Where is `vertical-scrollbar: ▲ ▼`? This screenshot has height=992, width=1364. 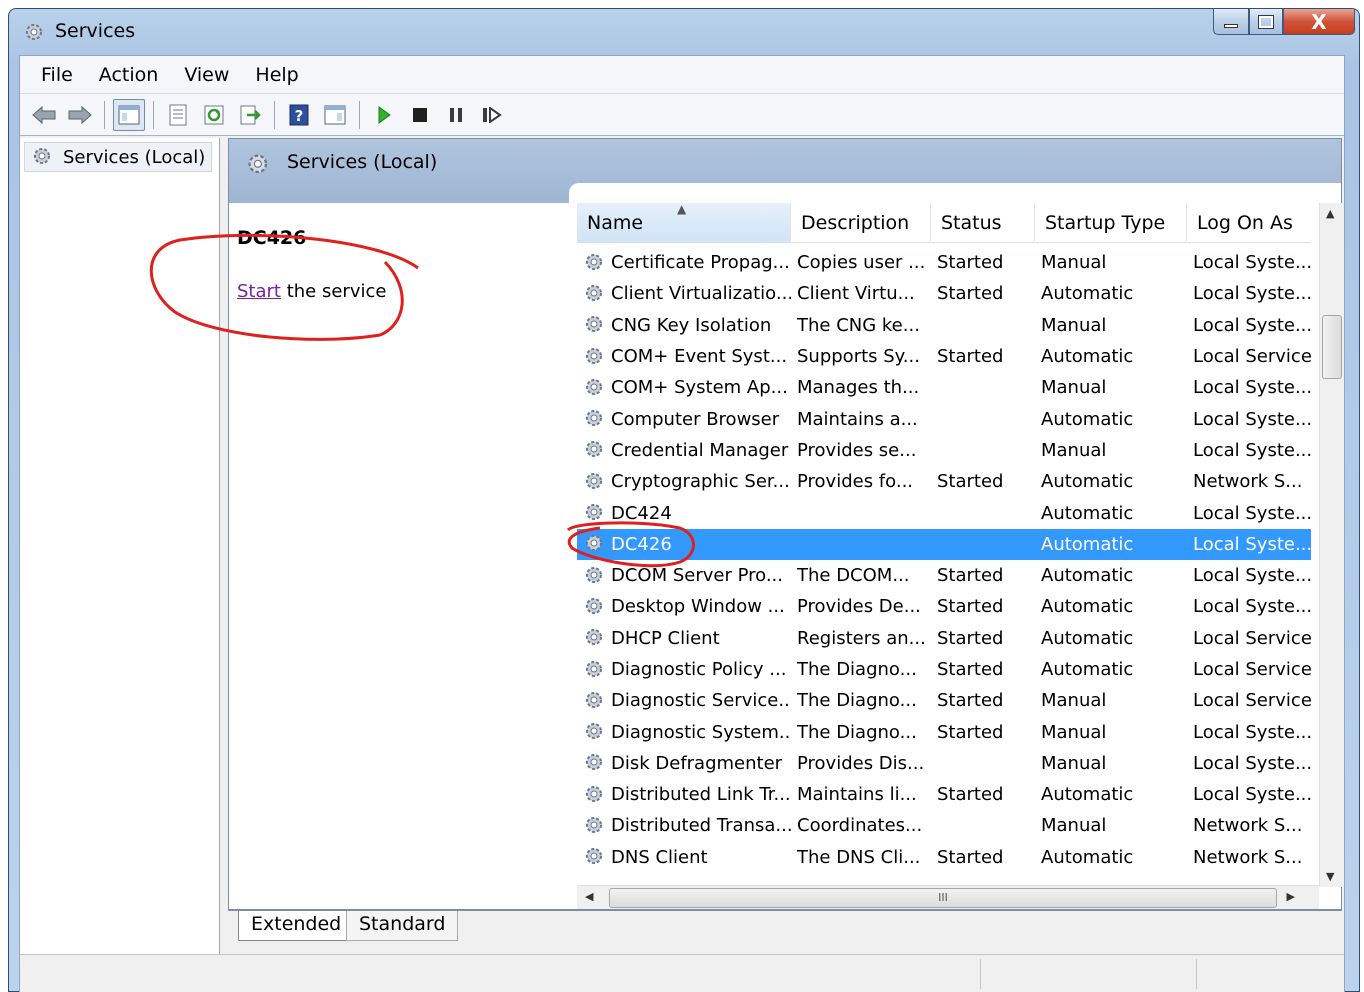
vertical-scrollbar: ▲ ▼ is located at coordinates (1331, 545).